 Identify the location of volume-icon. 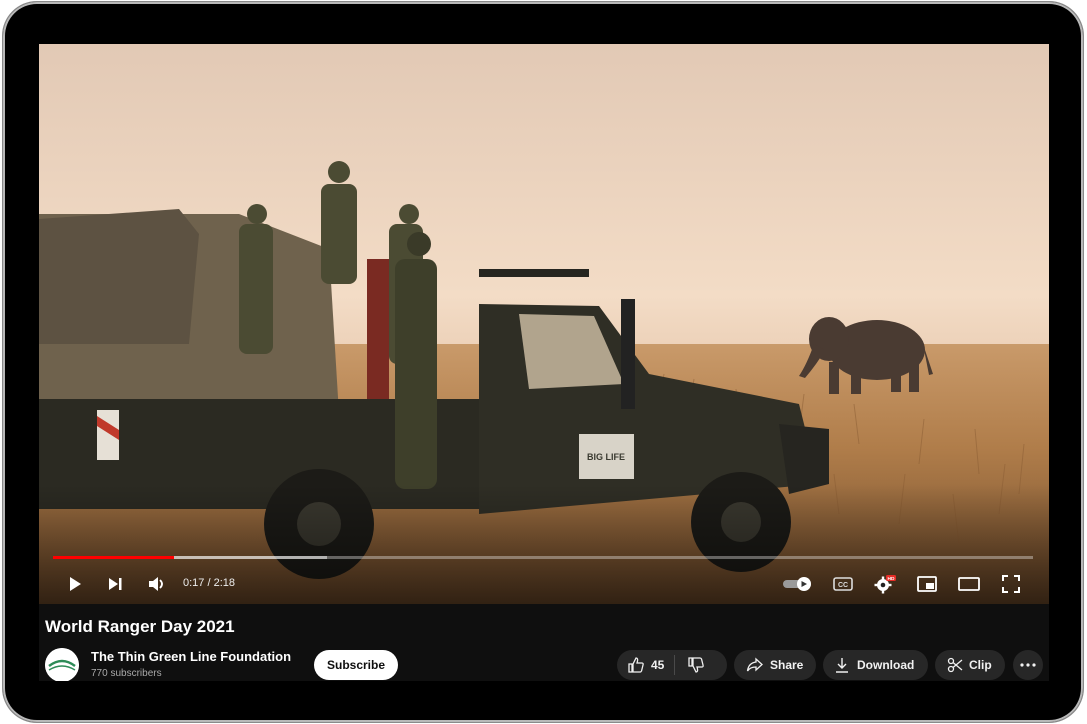
(156, 584).